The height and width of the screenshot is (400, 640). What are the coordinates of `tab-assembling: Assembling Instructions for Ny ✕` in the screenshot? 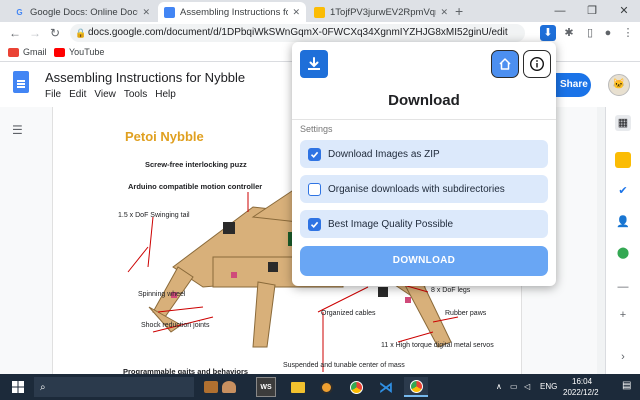 It's located at (232, 12).